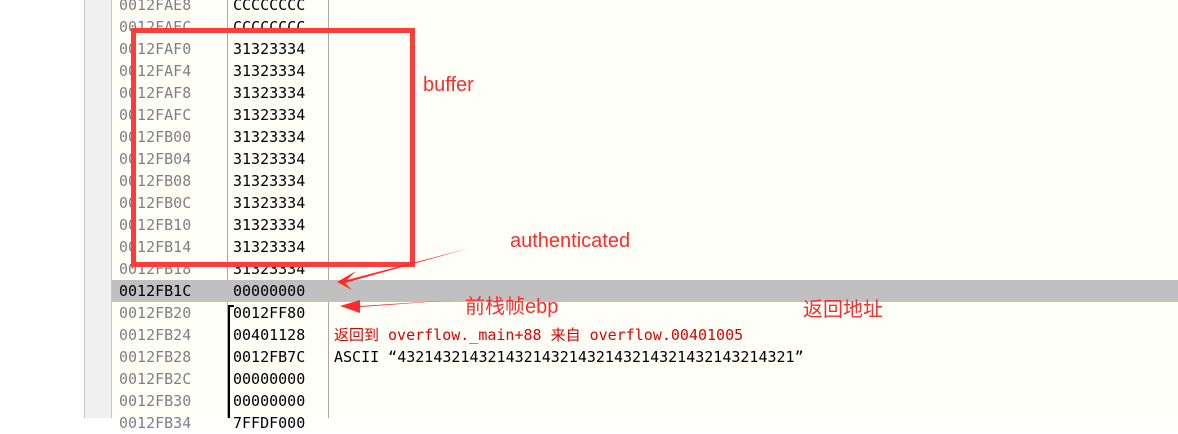  I want to click on annotation-arrows, so click(403, 280).